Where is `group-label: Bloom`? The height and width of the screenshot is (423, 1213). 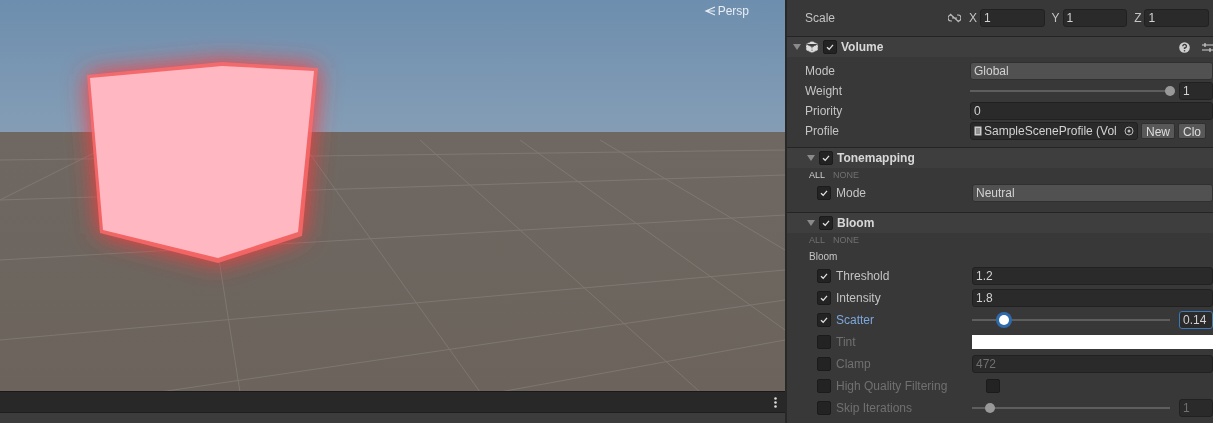
group-label: Bloom is located at coordinates (823, 256).